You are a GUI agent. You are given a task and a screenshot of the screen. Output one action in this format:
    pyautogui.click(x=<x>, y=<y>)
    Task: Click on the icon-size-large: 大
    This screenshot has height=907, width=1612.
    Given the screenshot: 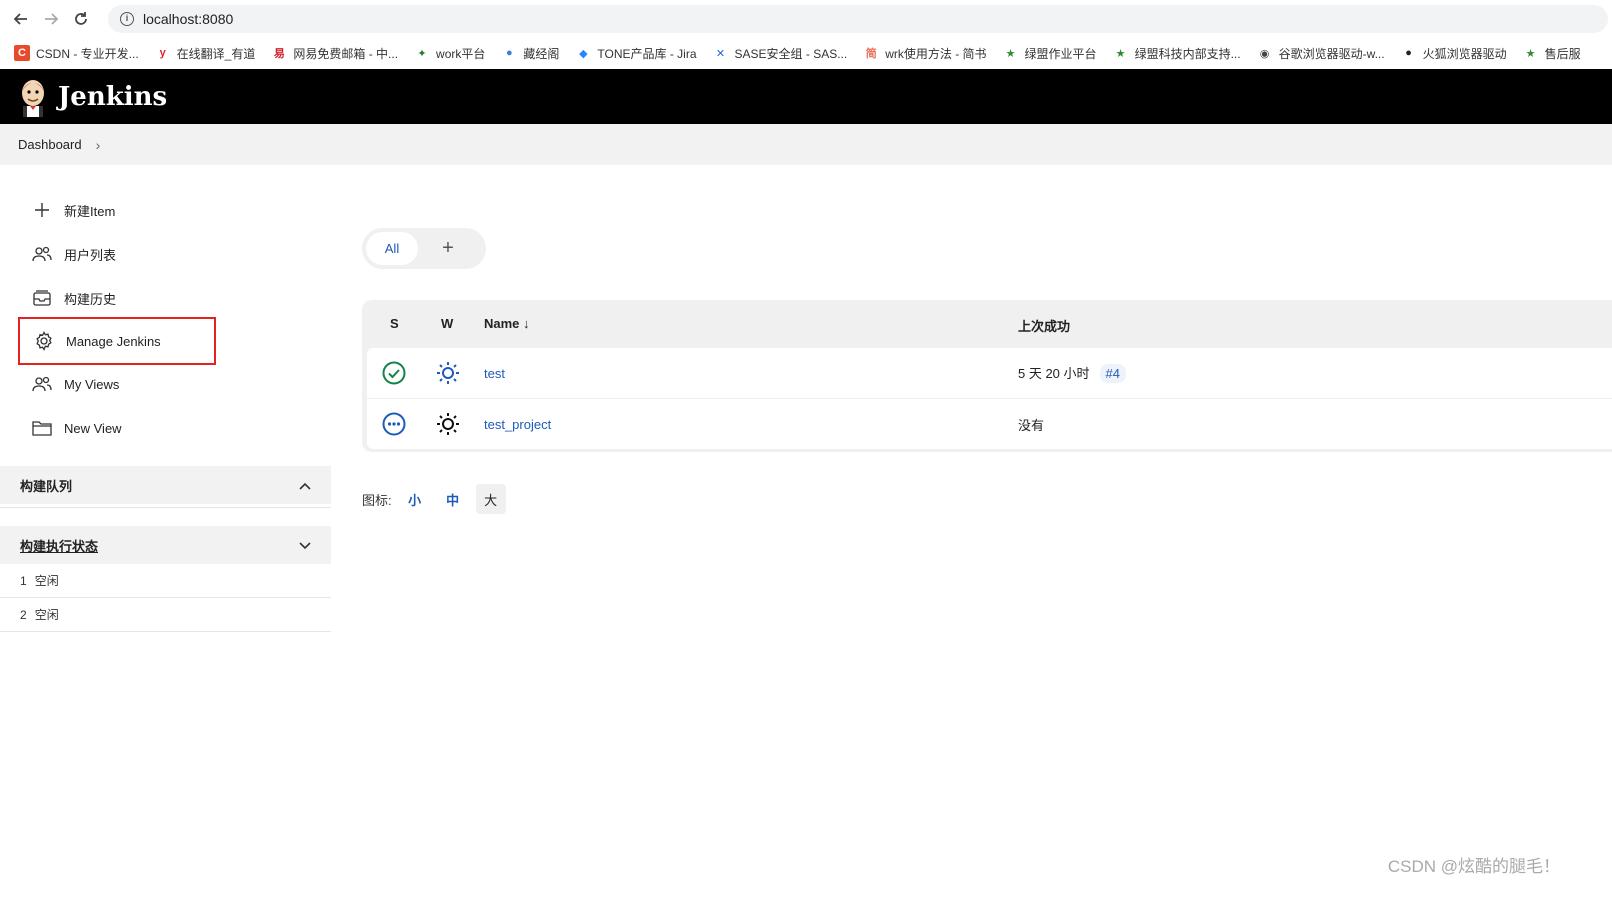 What is the action you would take?
    pyautogui.click(x=490, y=499)
    